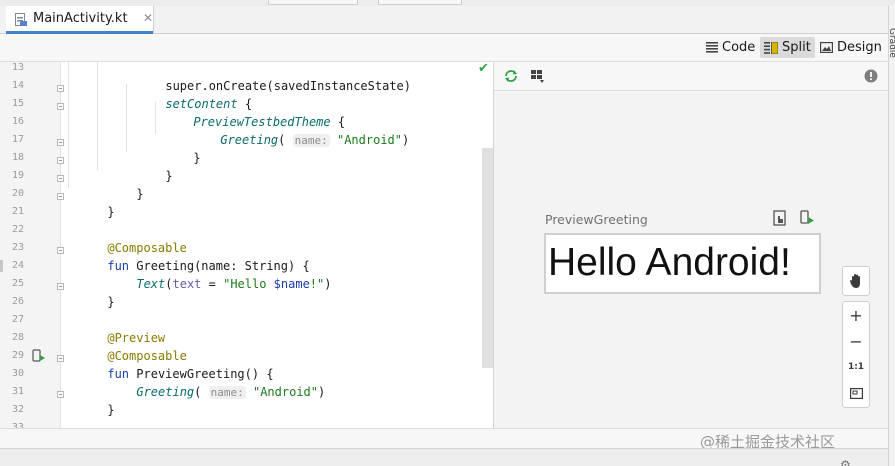 The width and height of the screenshot is (895, 466). What do you see at coordinates (17, 391) in the screenshot?
I see `line-number: 31` at bounding box center [17, 391].